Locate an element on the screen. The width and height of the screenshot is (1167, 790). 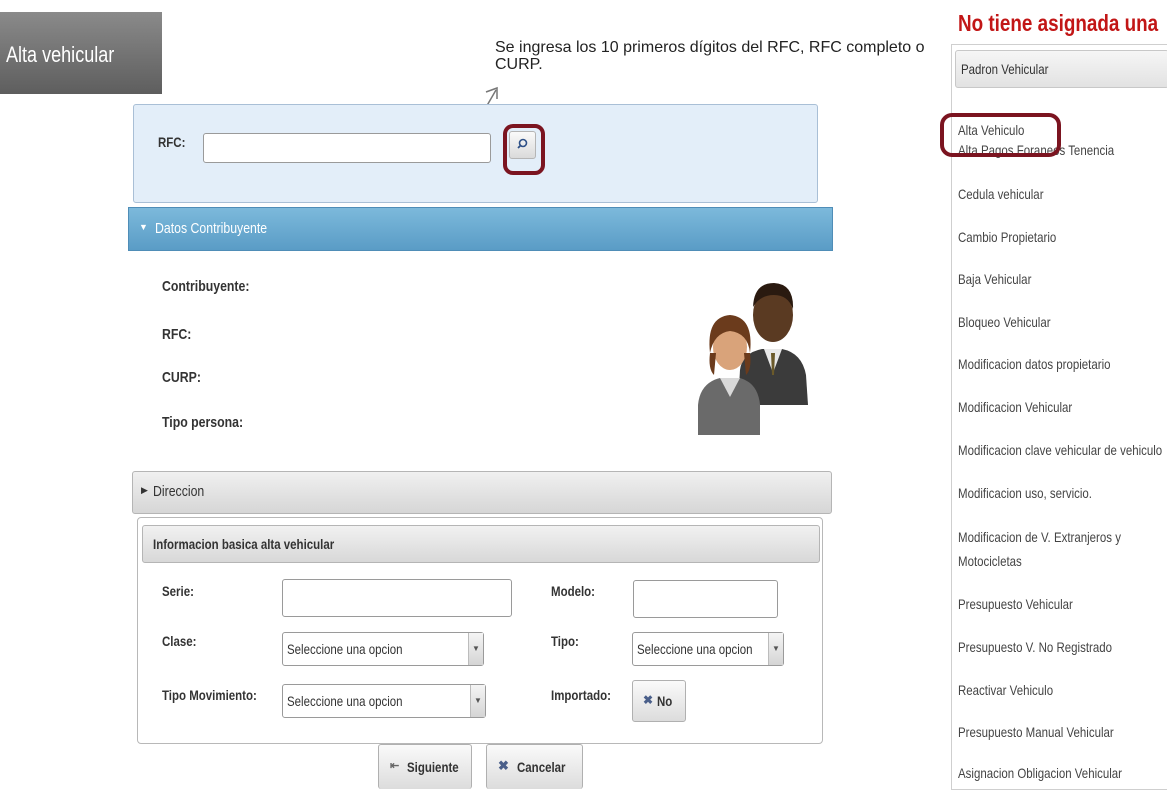
sidebar-item-modificacion-uso: Modificacion uso, servicio. is located at coordinates (1025, 493).